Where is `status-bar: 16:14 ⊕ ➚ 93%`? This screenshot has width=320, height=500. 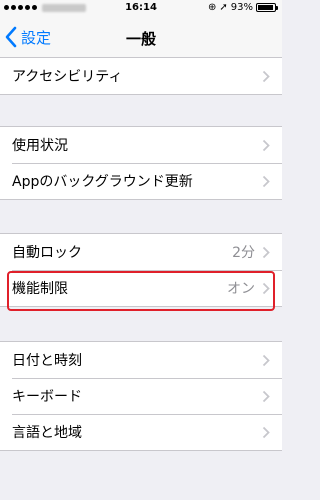 status-bar: 16:14 ⊕ ➚ 93% is located at coordinates (141, 8).